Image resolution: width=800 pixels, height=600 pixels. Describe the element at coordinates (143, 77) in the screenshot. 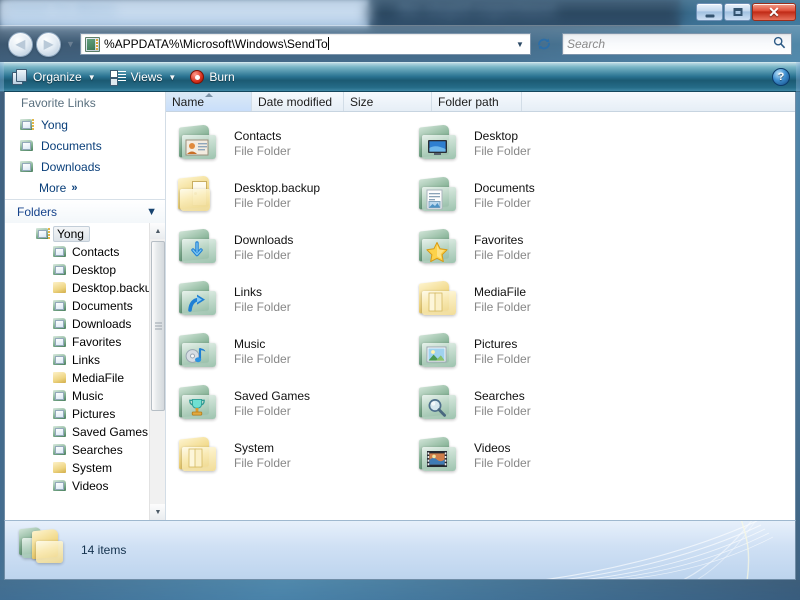

I see `views-button: Views ▼` at that location.